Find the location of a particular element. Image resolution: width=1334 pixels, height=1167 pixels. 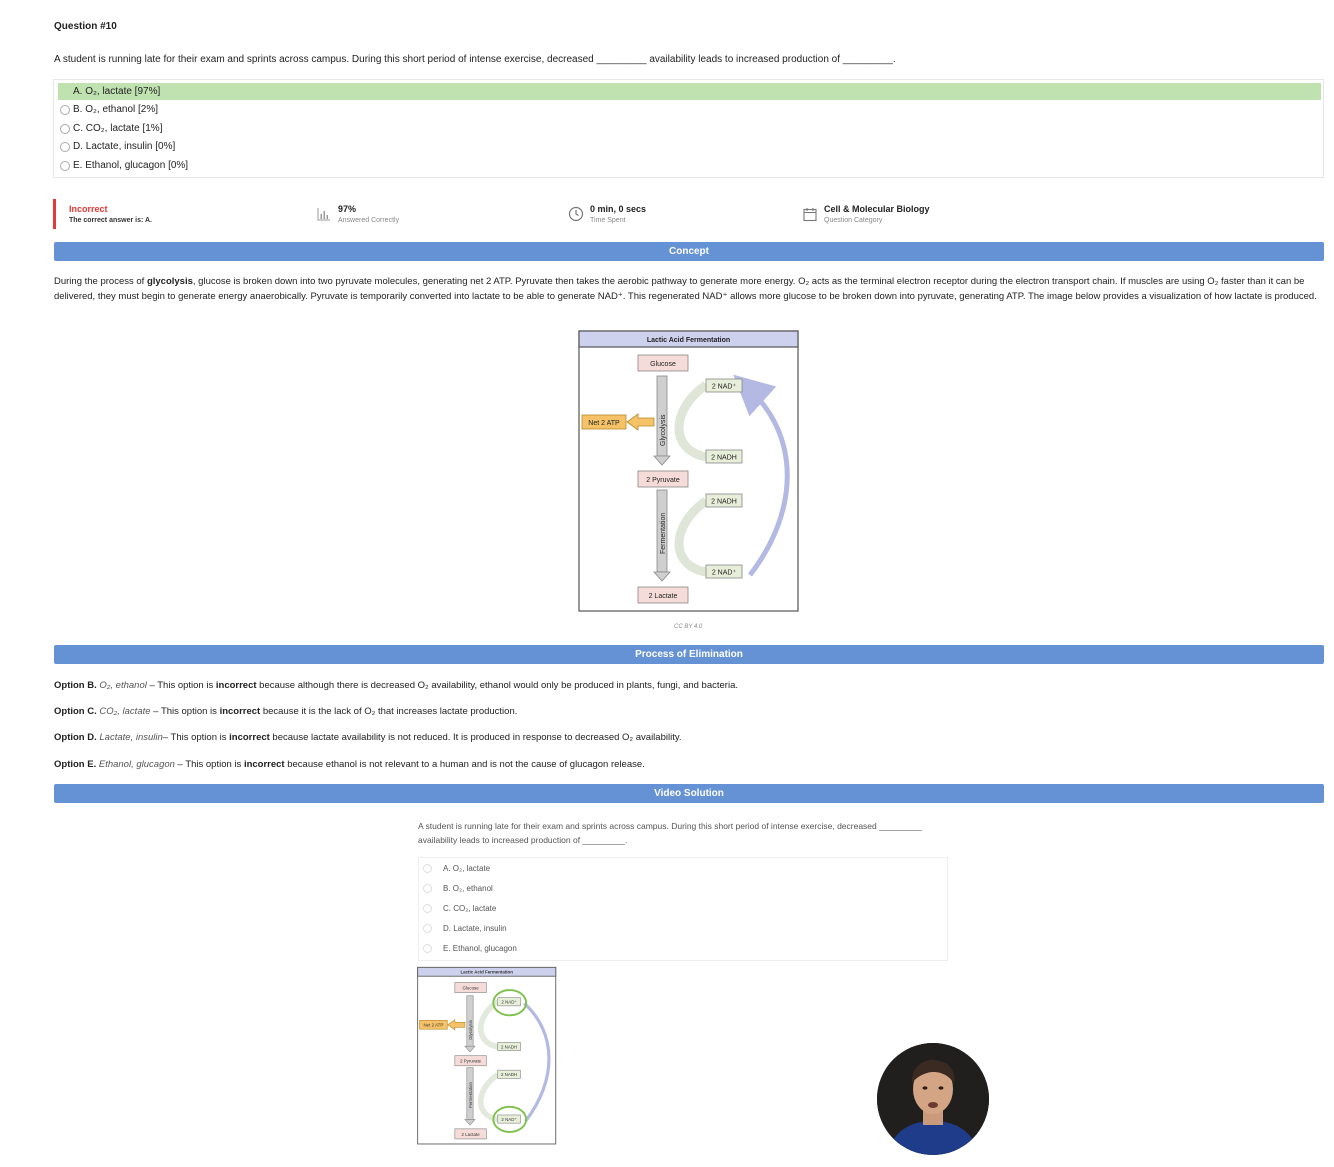

glycolysis-term: glycolysis is located at coordinates (169, 281).